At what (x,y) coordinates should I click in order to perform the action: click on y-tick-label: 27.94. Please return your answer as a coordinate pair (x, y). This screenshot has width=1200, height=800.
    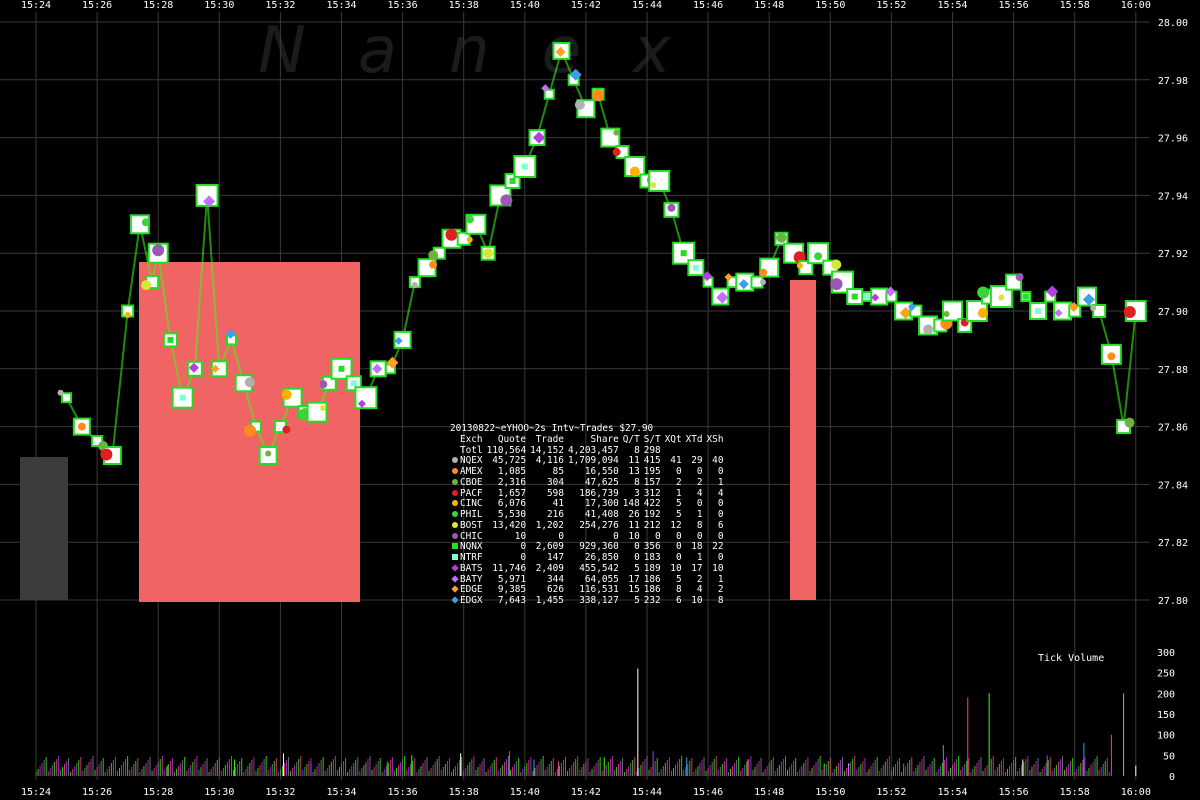
    Looking at the image, I should click on (1173, 196).